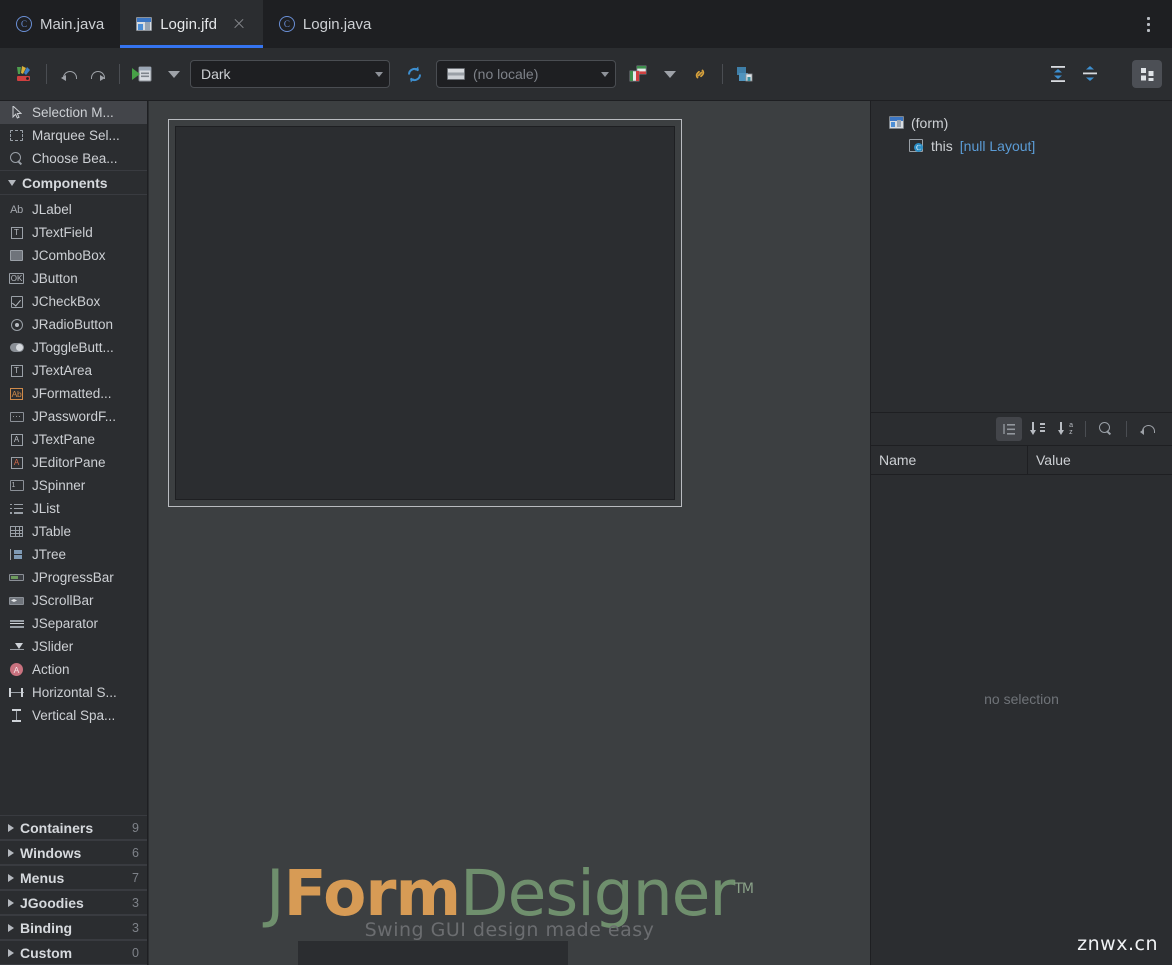 The height and width of the screenshot is (965, 1172). What do you see at coordinates (52, 531) in the screenshot?
I see `palette-item-label: JTable` at bounding box center [52, 531].